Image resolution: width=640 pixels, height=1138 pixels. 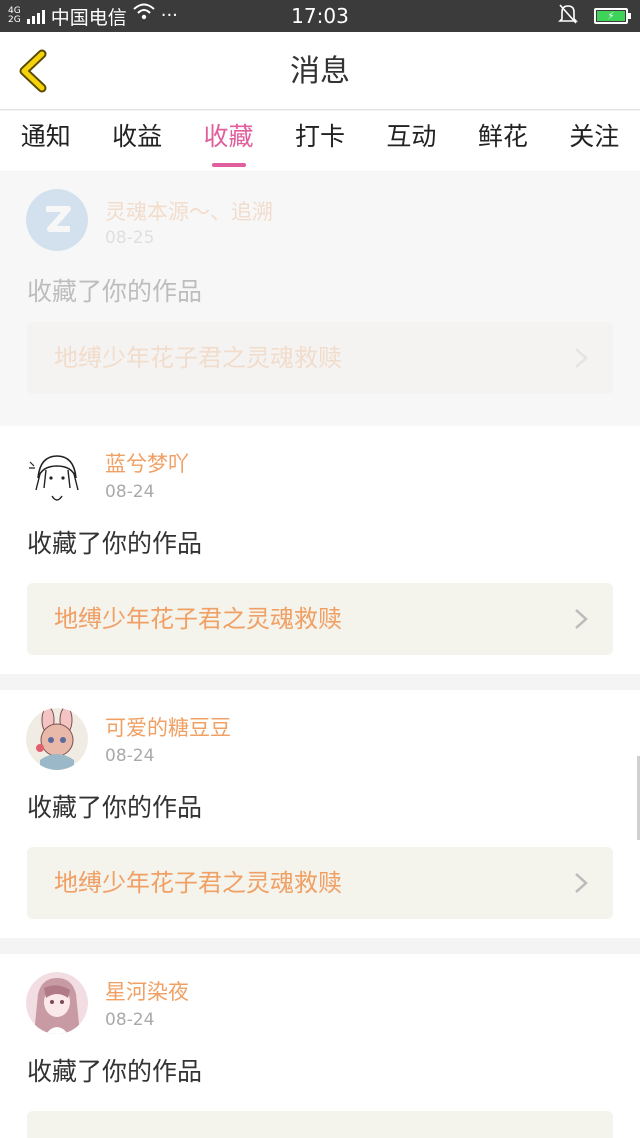 I want to click on header-bar: 消息, so click(x=320, y=71).